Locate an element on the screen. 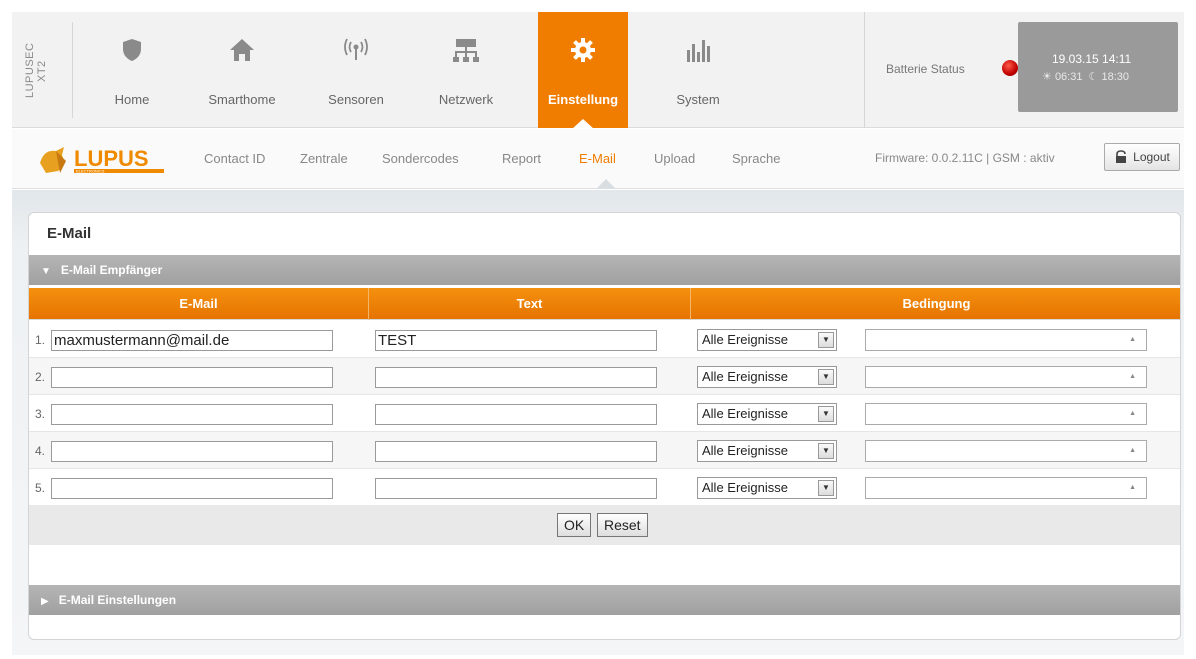 The height and width of the screenshot is (659, 1196). sunset-time: 18:30 is located at coordinates (1115, 77).